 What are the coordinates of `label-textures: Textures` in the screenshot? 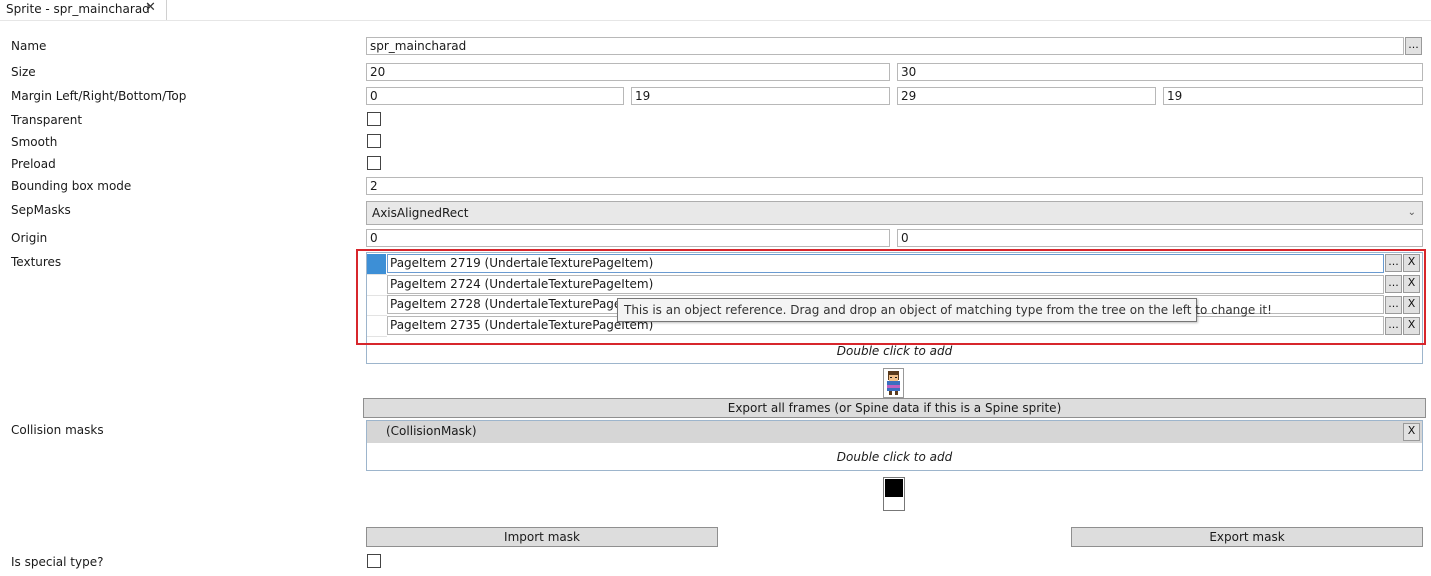 It's located at (36, 262).